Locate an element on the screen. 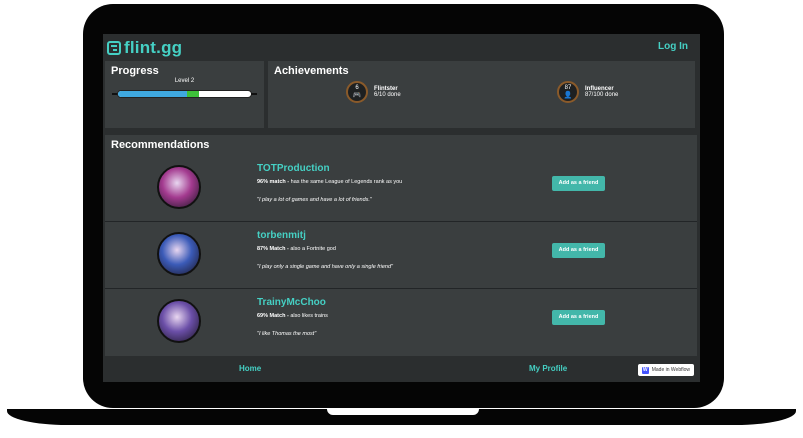  rec-match: 69% Match - also likes trains is located at coordinates (292, 316).